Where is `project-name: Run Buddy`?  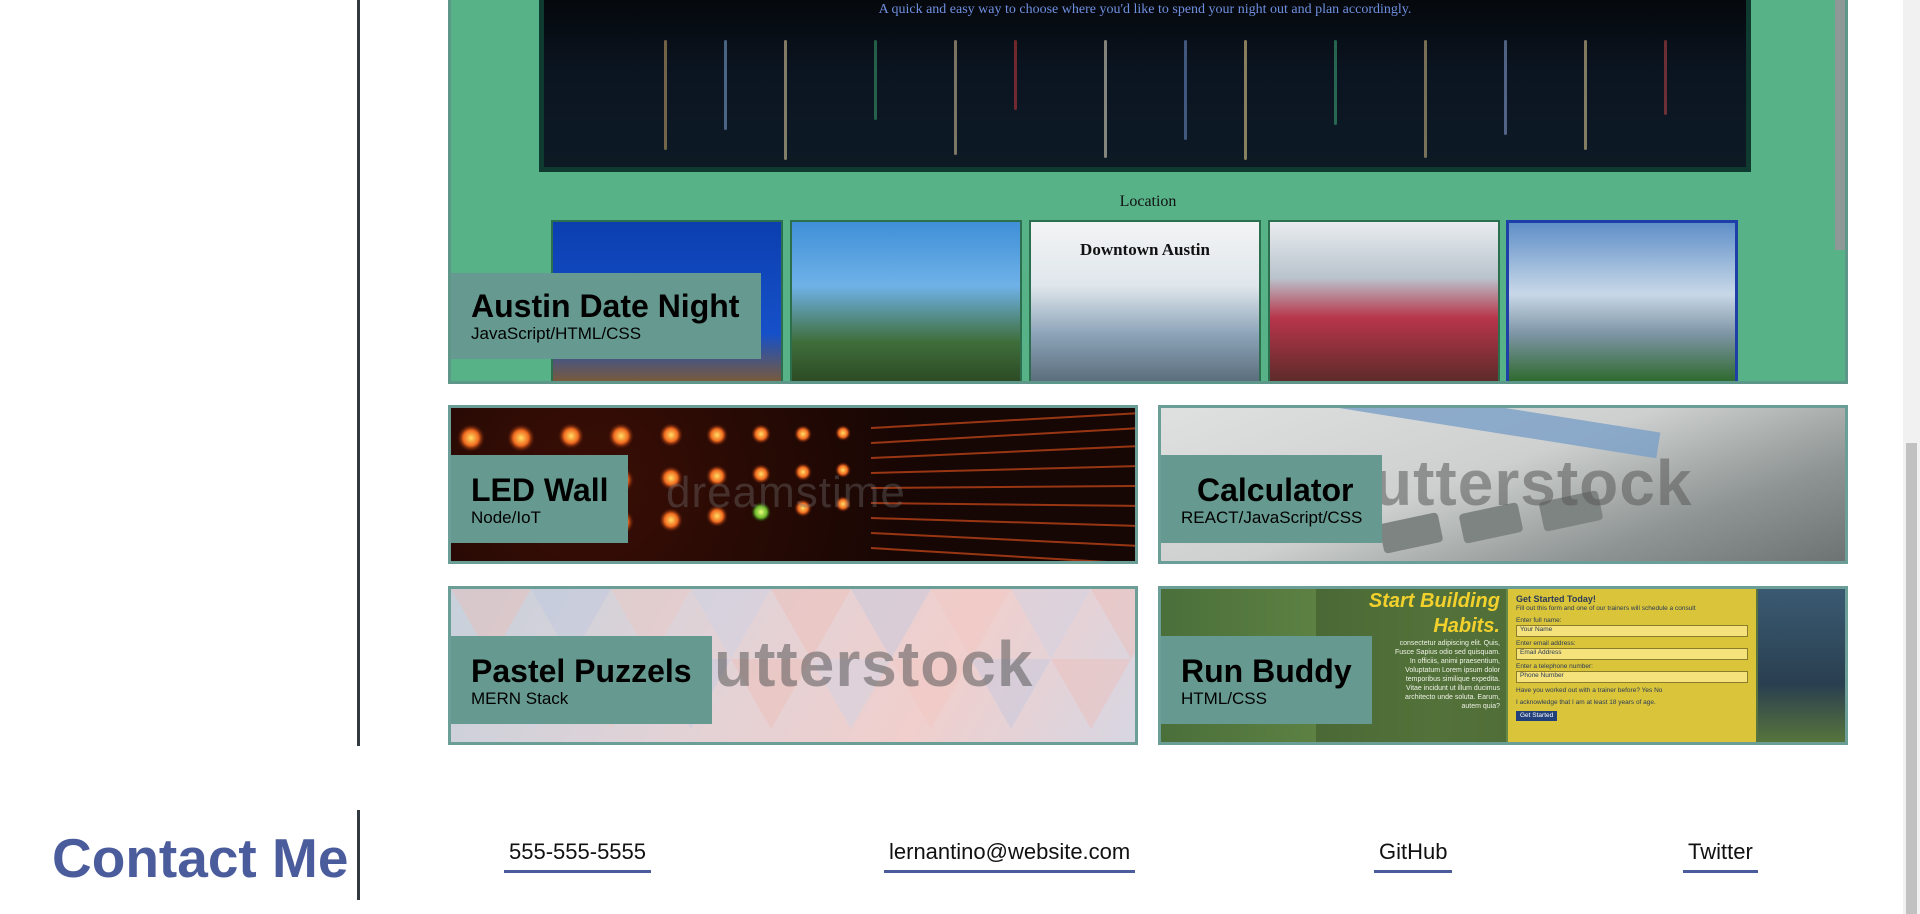 project-name: Run Buddy is located at coordinates (1266, 671).